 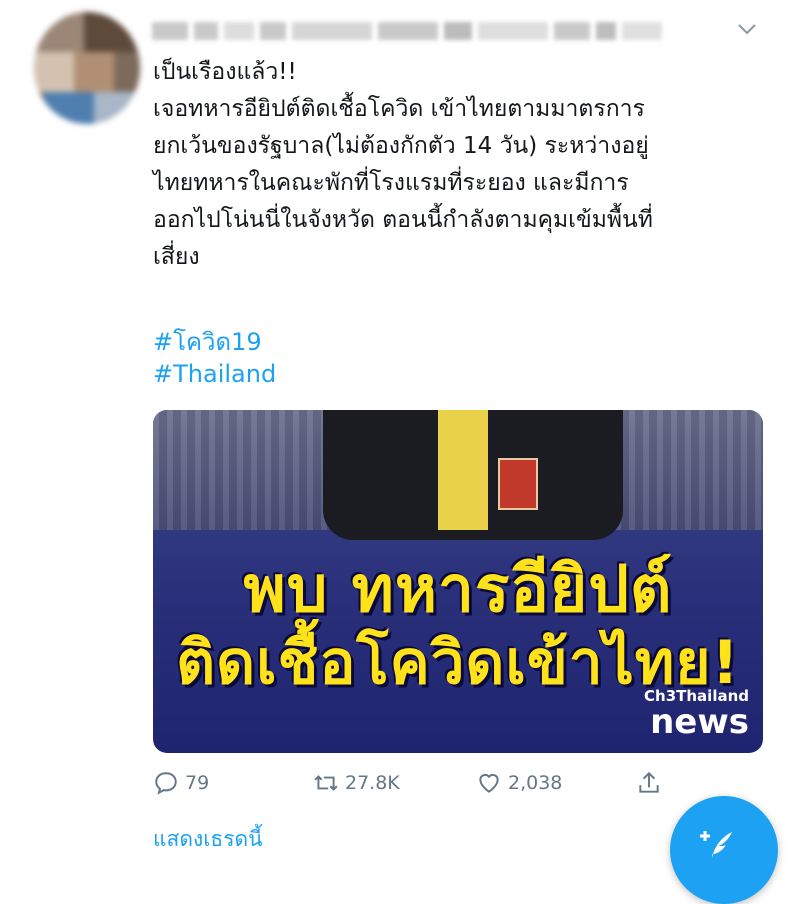 I want to click on compose-tweet-button, so click(x=724, y=850).